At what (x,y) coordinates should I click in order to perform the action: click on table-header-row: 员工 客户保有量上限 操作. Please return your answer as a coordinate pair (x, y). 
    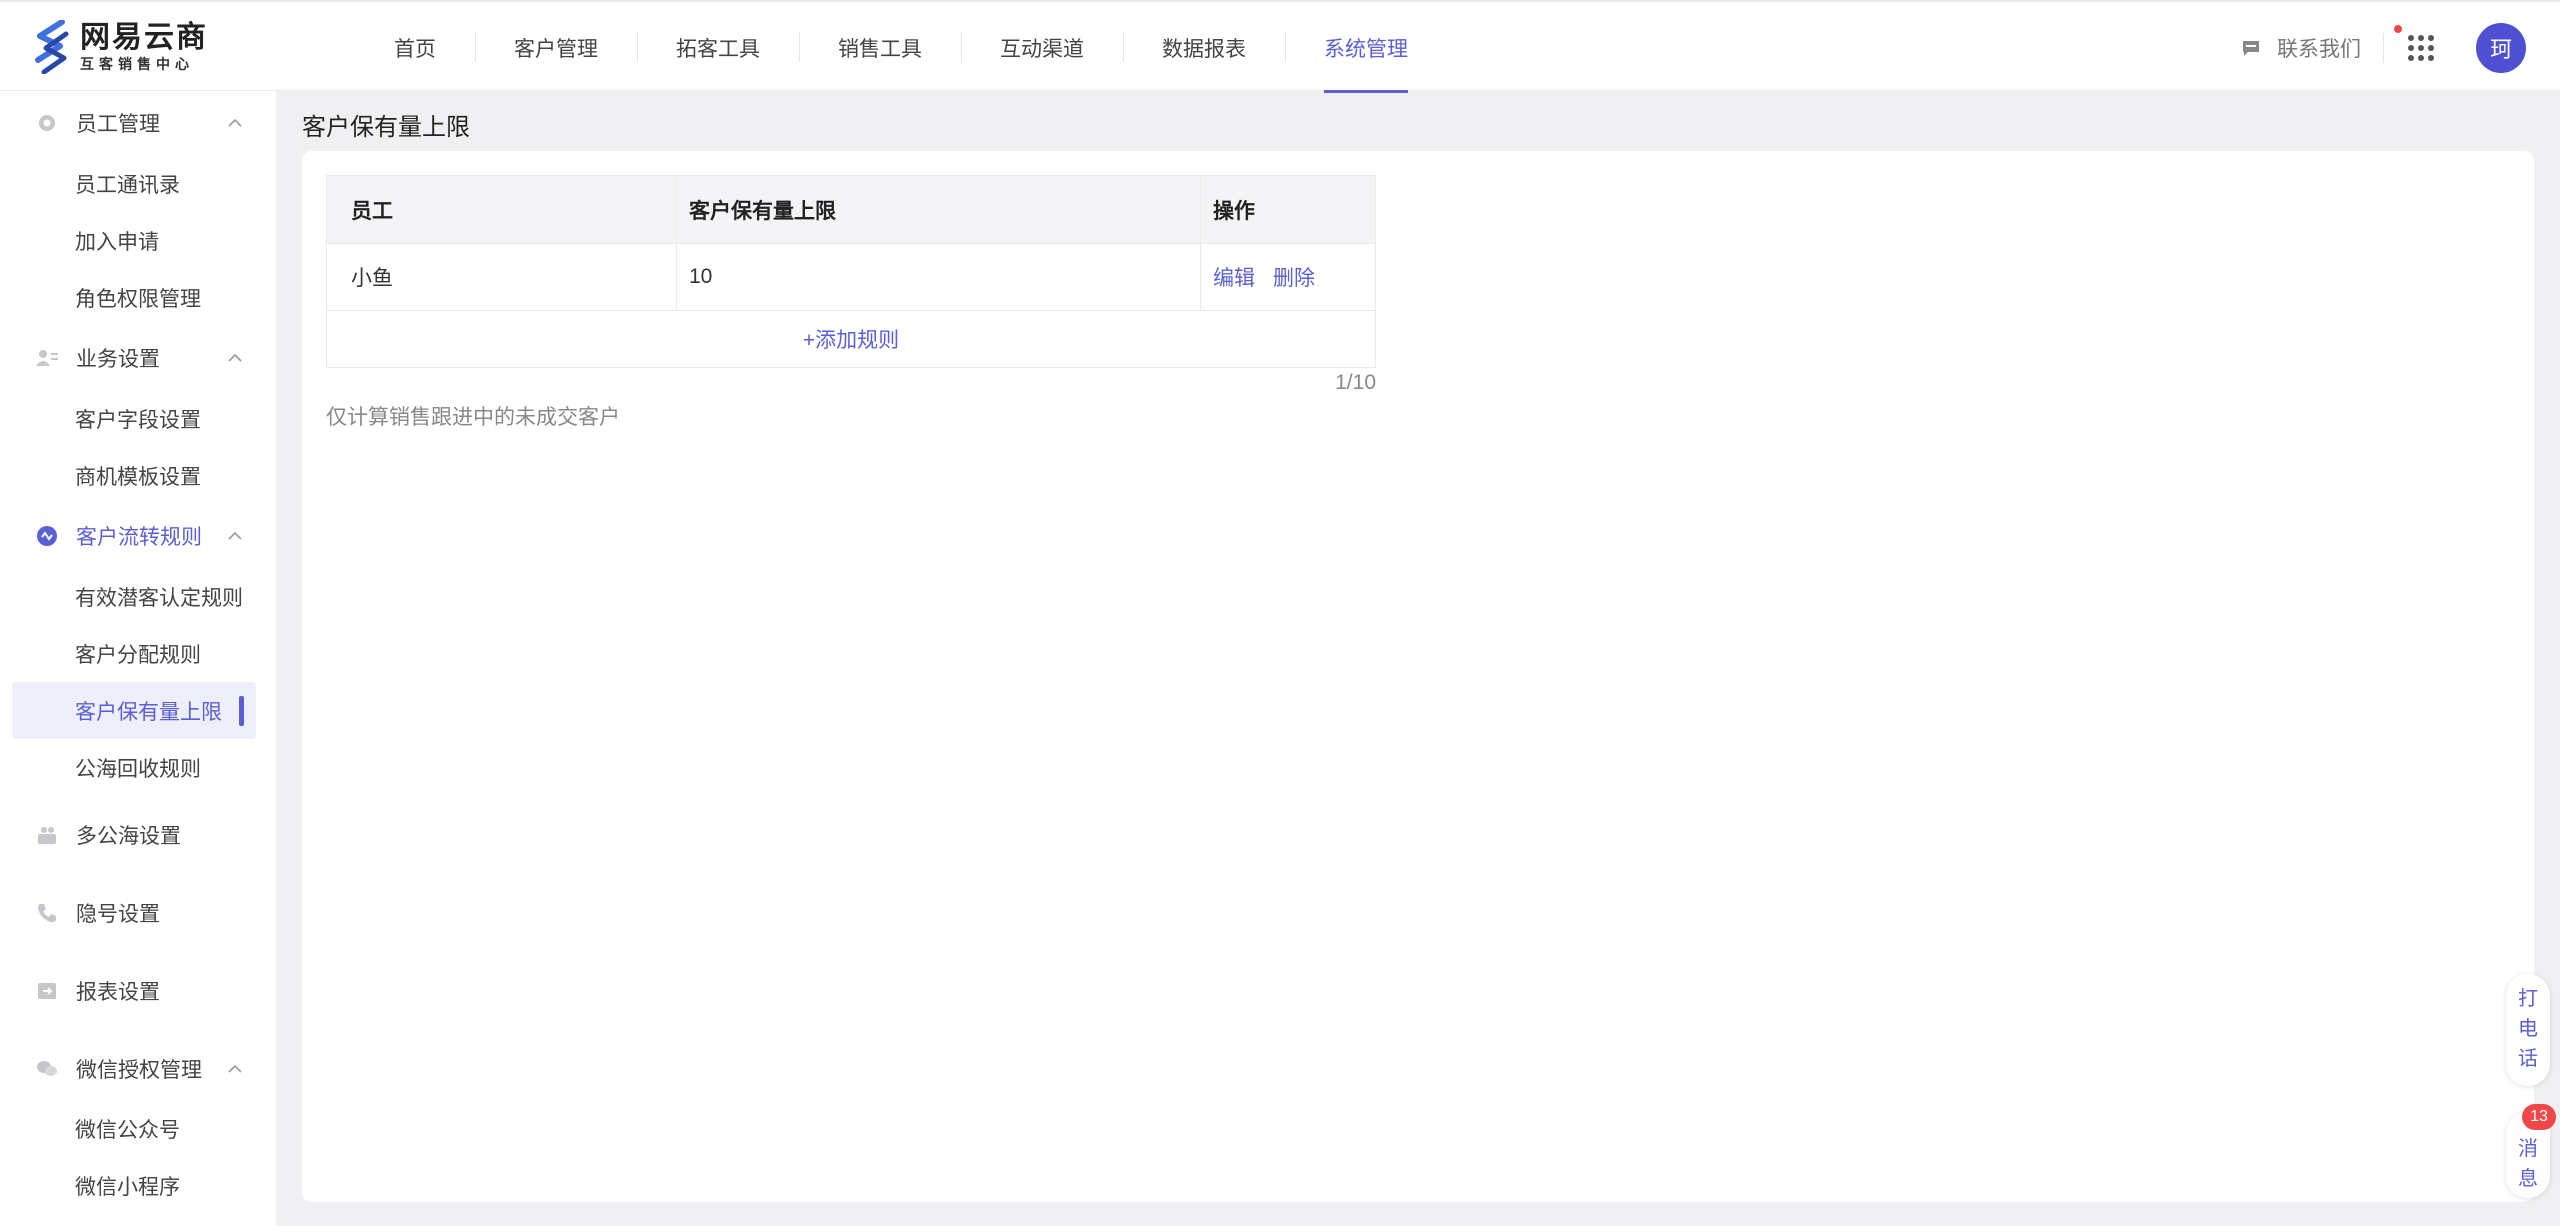
    Looking at the image, I should click on (851, 210).